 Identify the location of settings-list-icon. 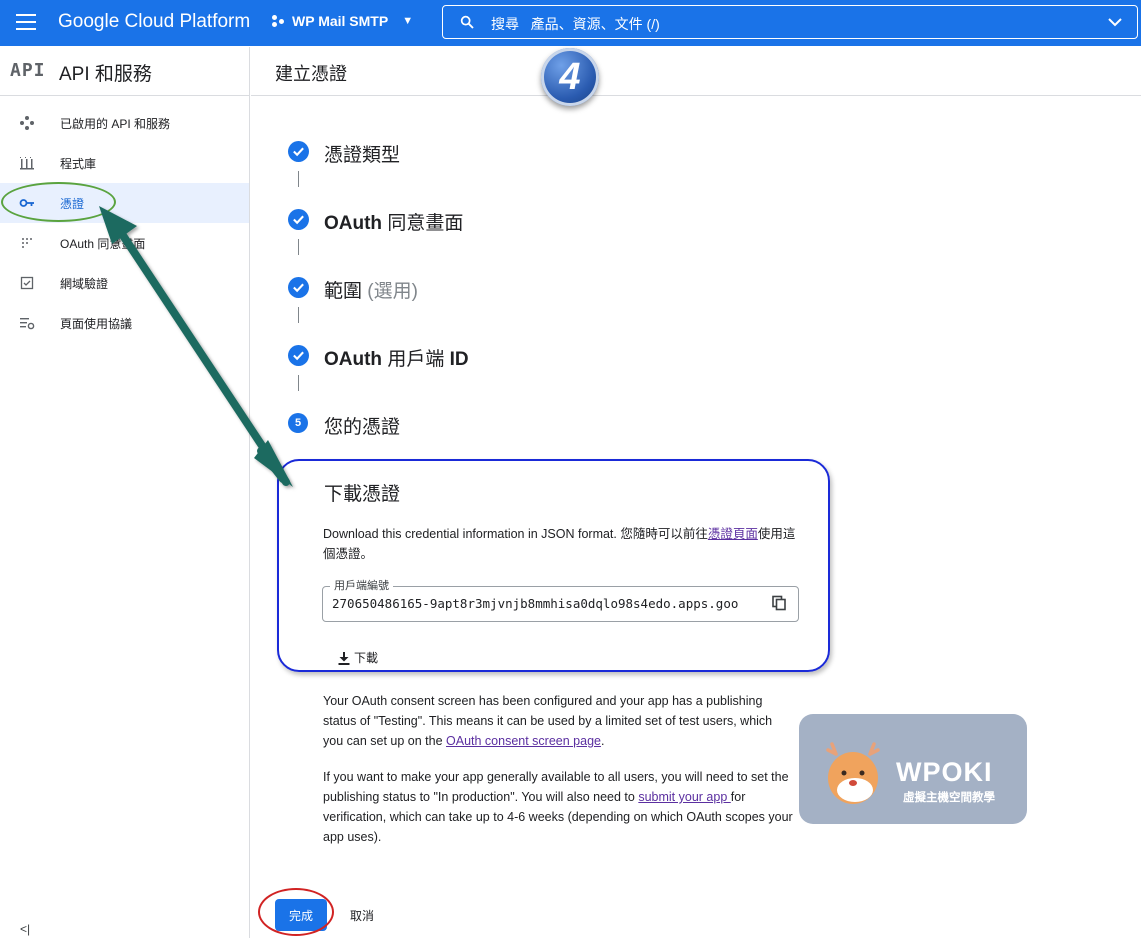
(27, 323).